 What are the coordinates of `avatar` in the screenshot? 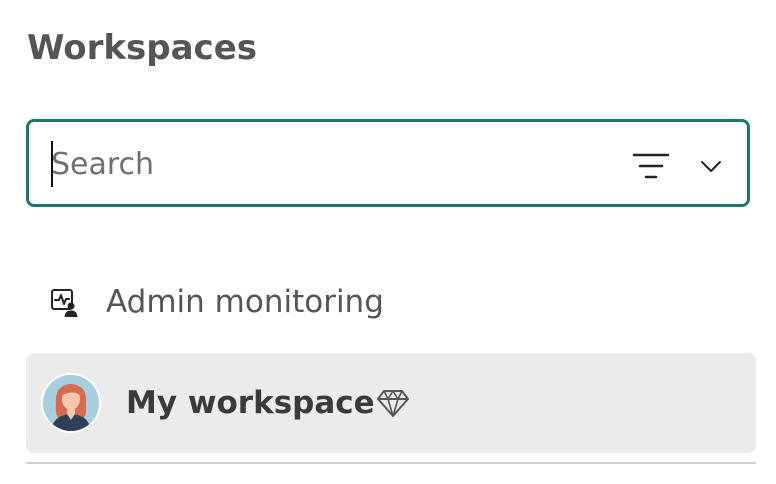 It's located at (71, 403).